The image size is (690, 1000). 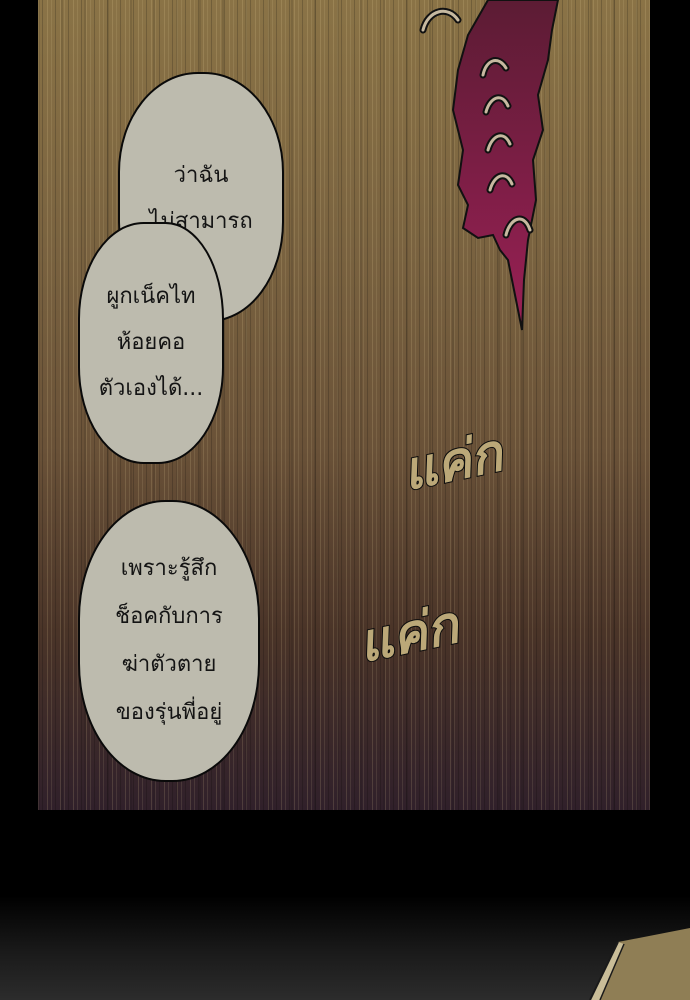 I want to click on box-corner-illustration, so click(x=639, y=964).